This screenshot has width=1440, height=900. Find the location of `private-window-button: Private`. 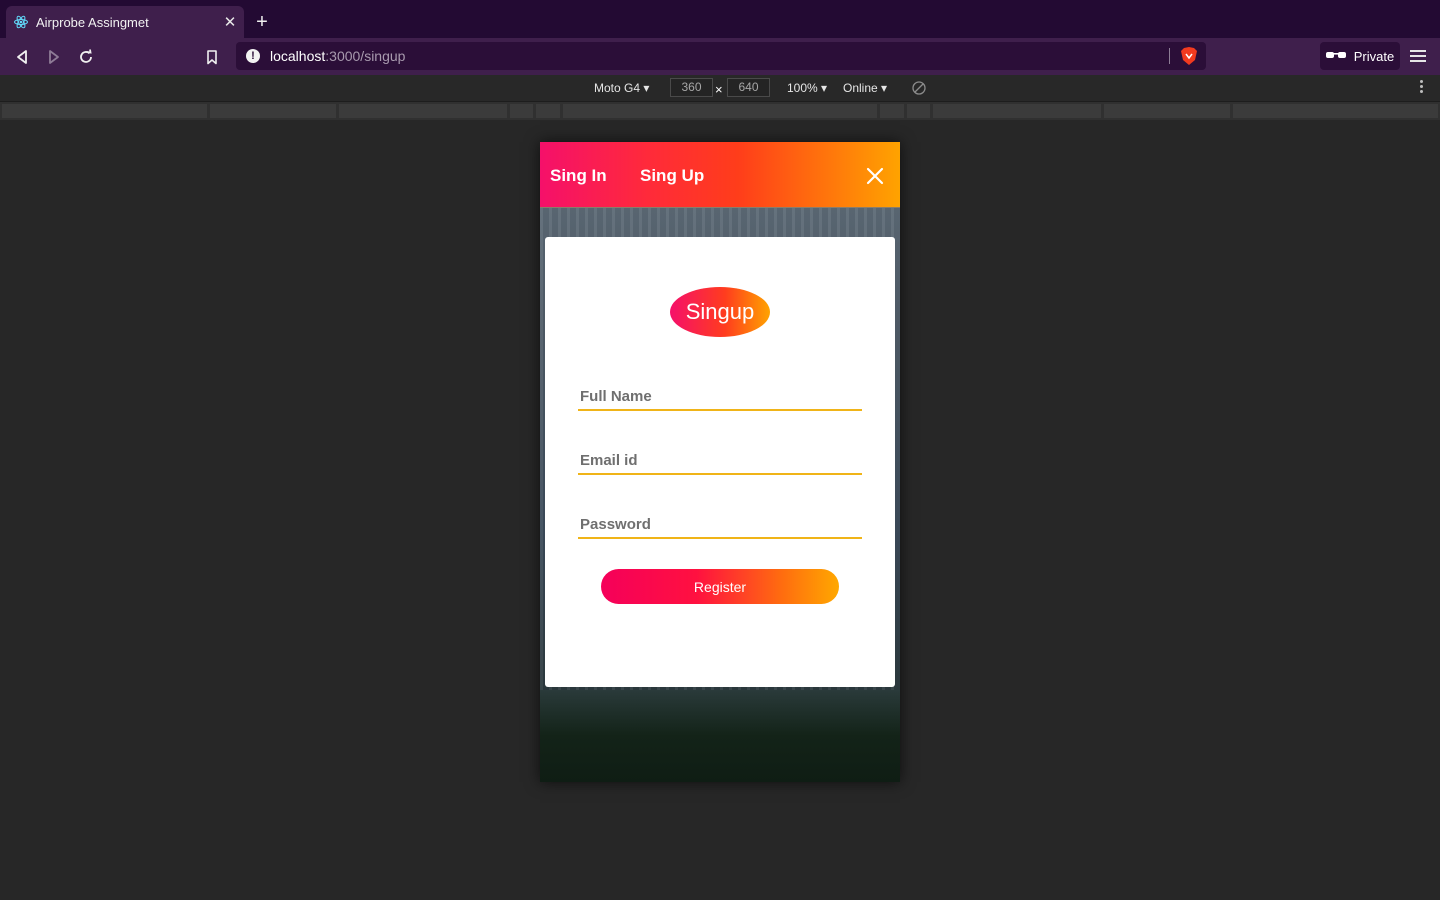

private-window-button: Private is located at coordinates (1360, 56).